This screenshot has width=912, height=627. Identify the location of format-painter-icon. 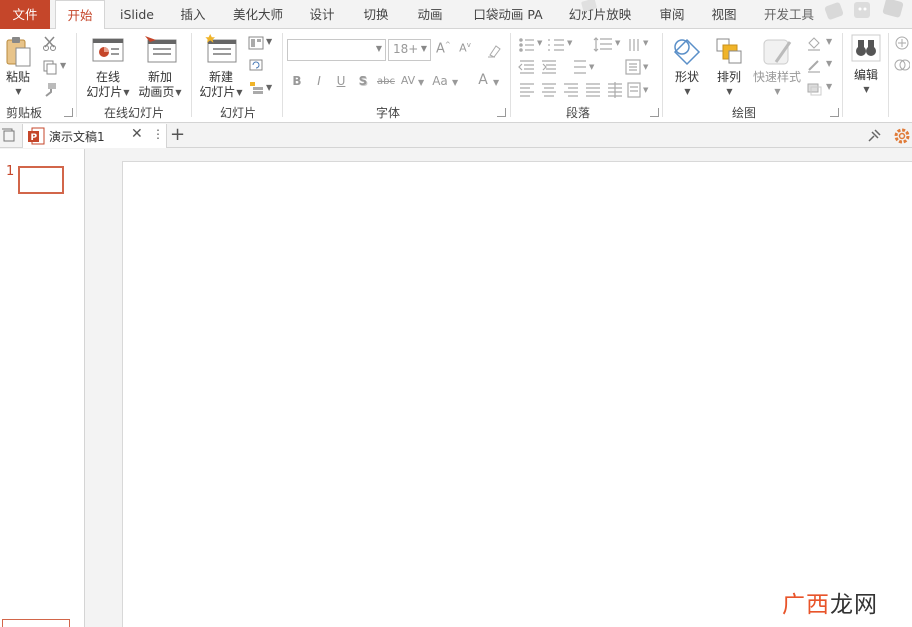
(50, 90).